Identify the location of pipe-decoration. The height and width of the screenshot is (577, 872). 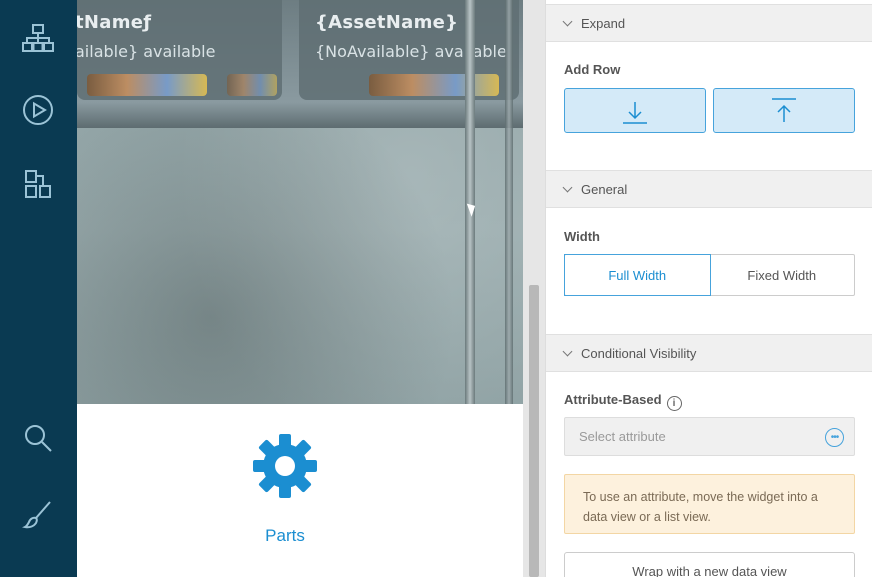
(509, 202).